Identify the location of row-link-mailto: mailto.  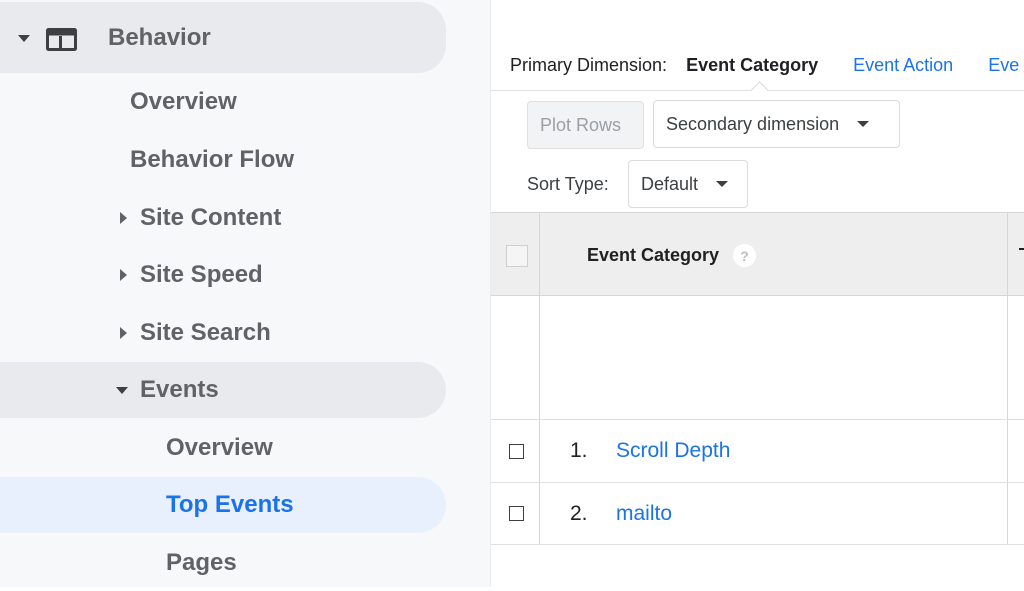
(644, 514).